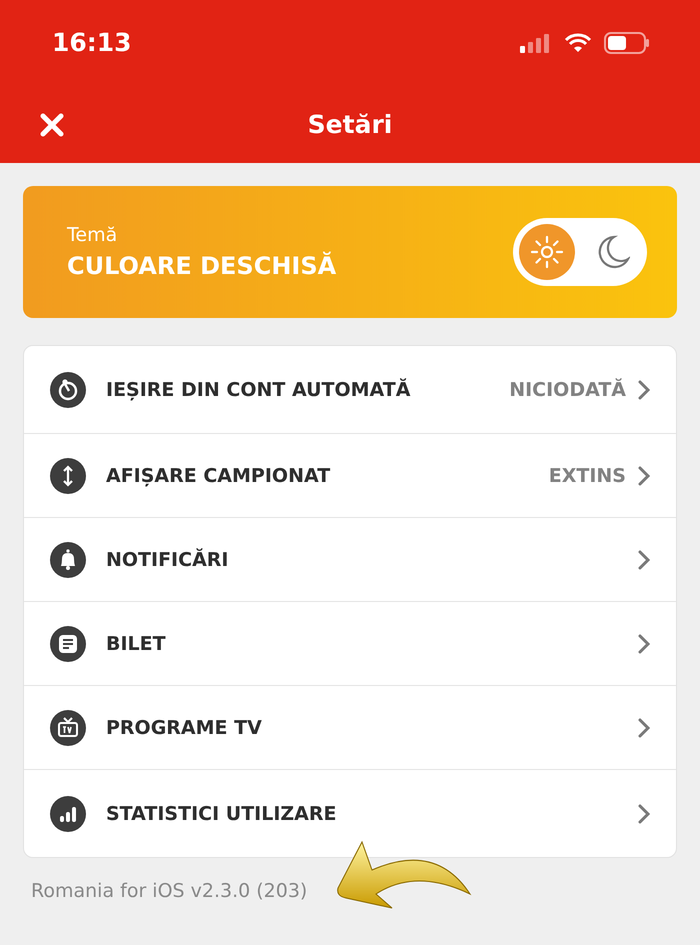 The image size is (700, 945). Describe the element at coordinates (578, 42) in the screenshot. I see `wifi-icon` at that location.